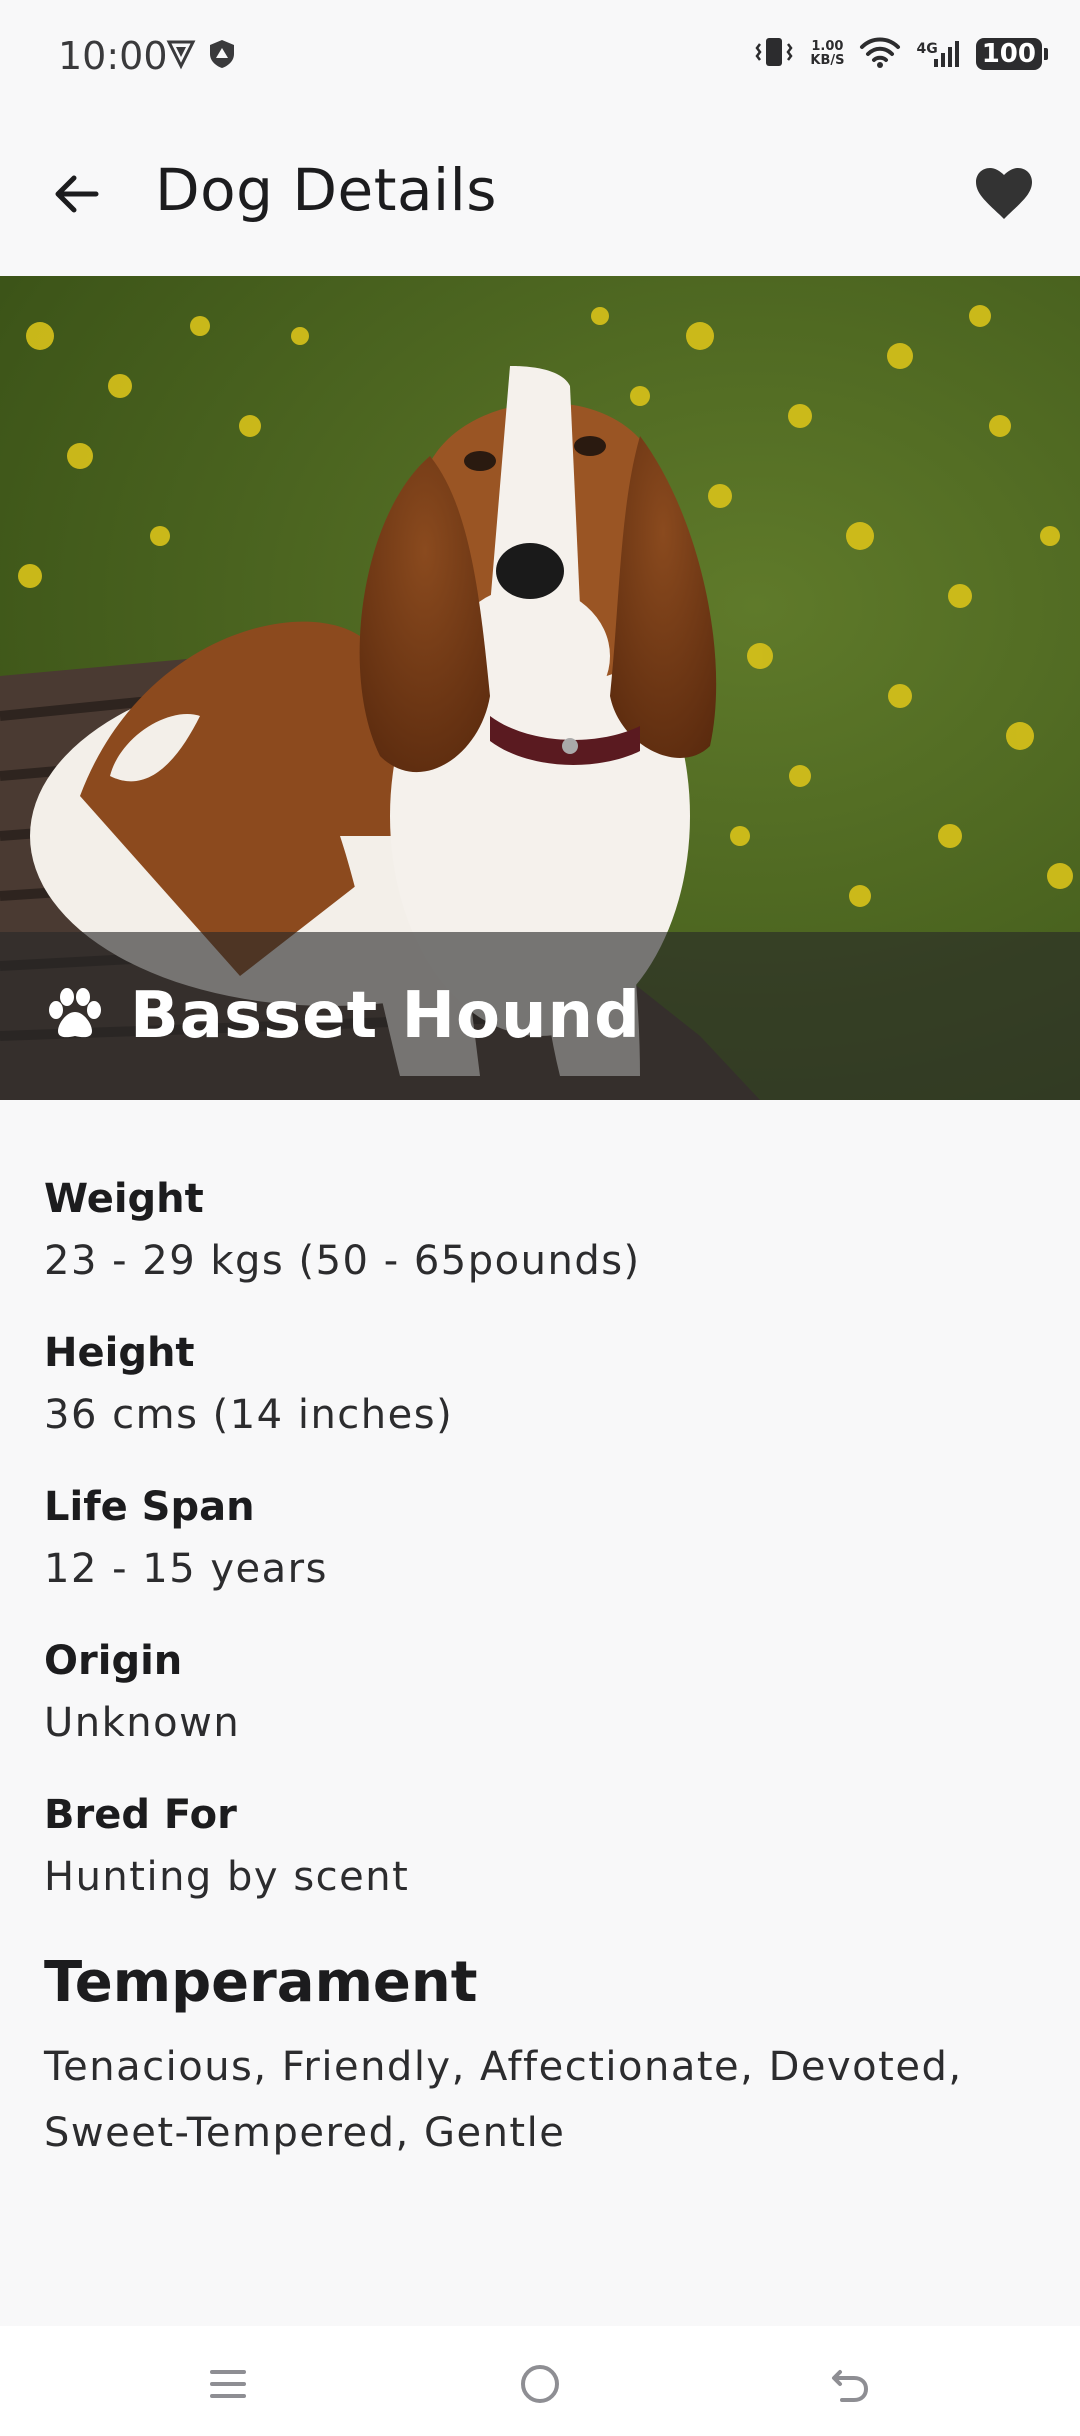  What do you see at coordinates (124, 1199) in the screenshot?
I see `detail-label: Weight` at bounding box center [124, 1199].